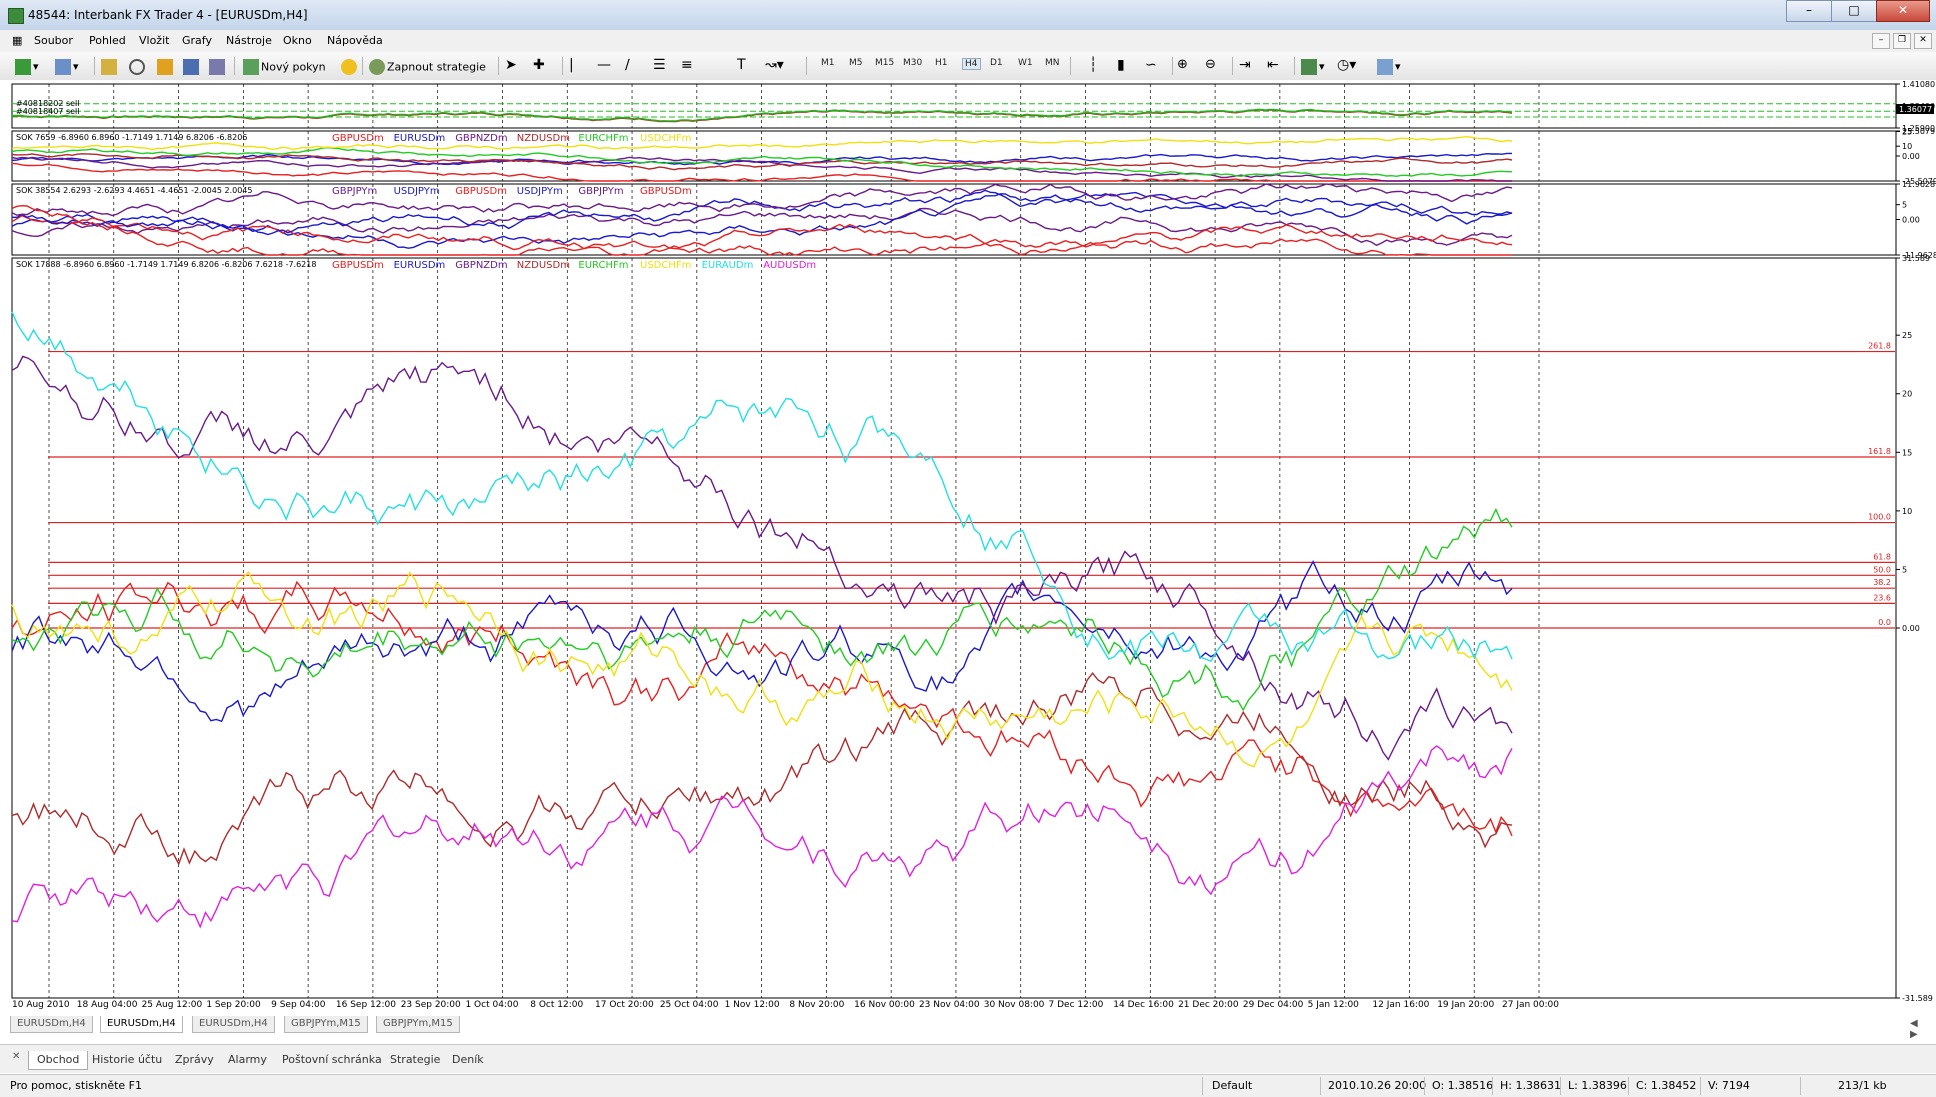  I want to click on zoom-in-icon: ⊕, so click(1182, 67).